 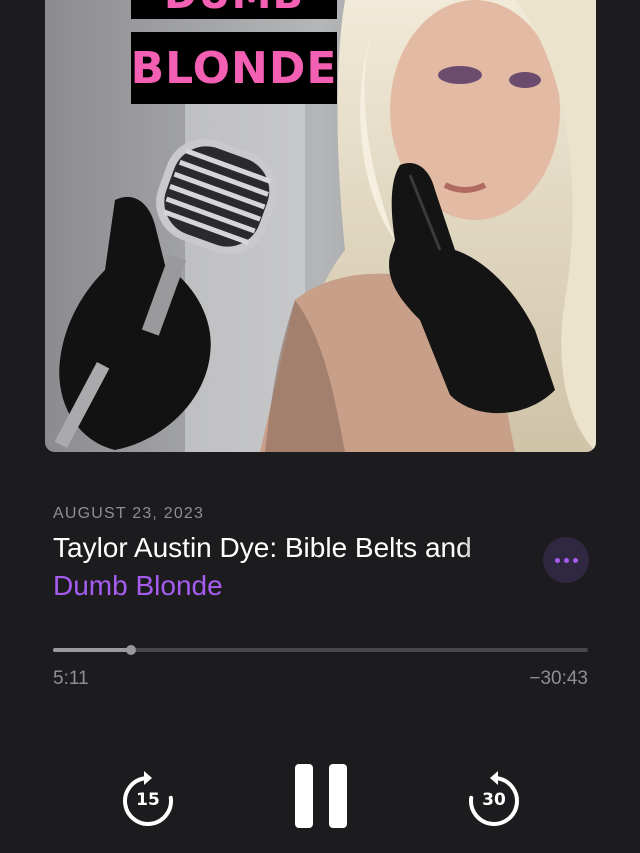 I want to click on remaining-time: −30:43, so click(x=558, y=678).